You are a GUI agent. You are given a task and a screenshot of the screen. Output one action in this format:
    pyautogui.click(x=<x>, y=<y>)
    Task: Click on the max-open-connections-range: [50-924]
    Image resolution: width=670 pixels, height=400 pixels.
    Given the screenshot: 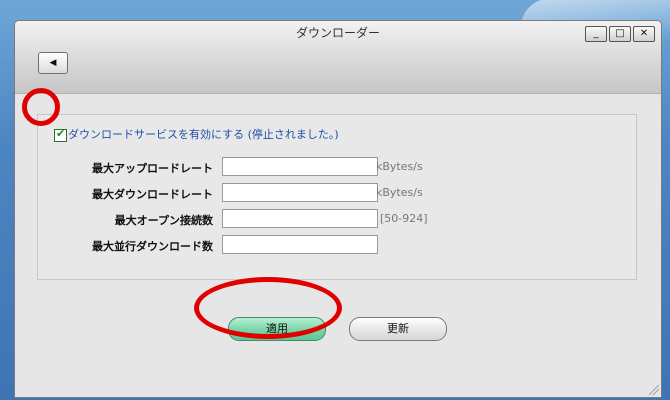 What is the action you would take?
    pyautogui.click(x=404, y=218)
    